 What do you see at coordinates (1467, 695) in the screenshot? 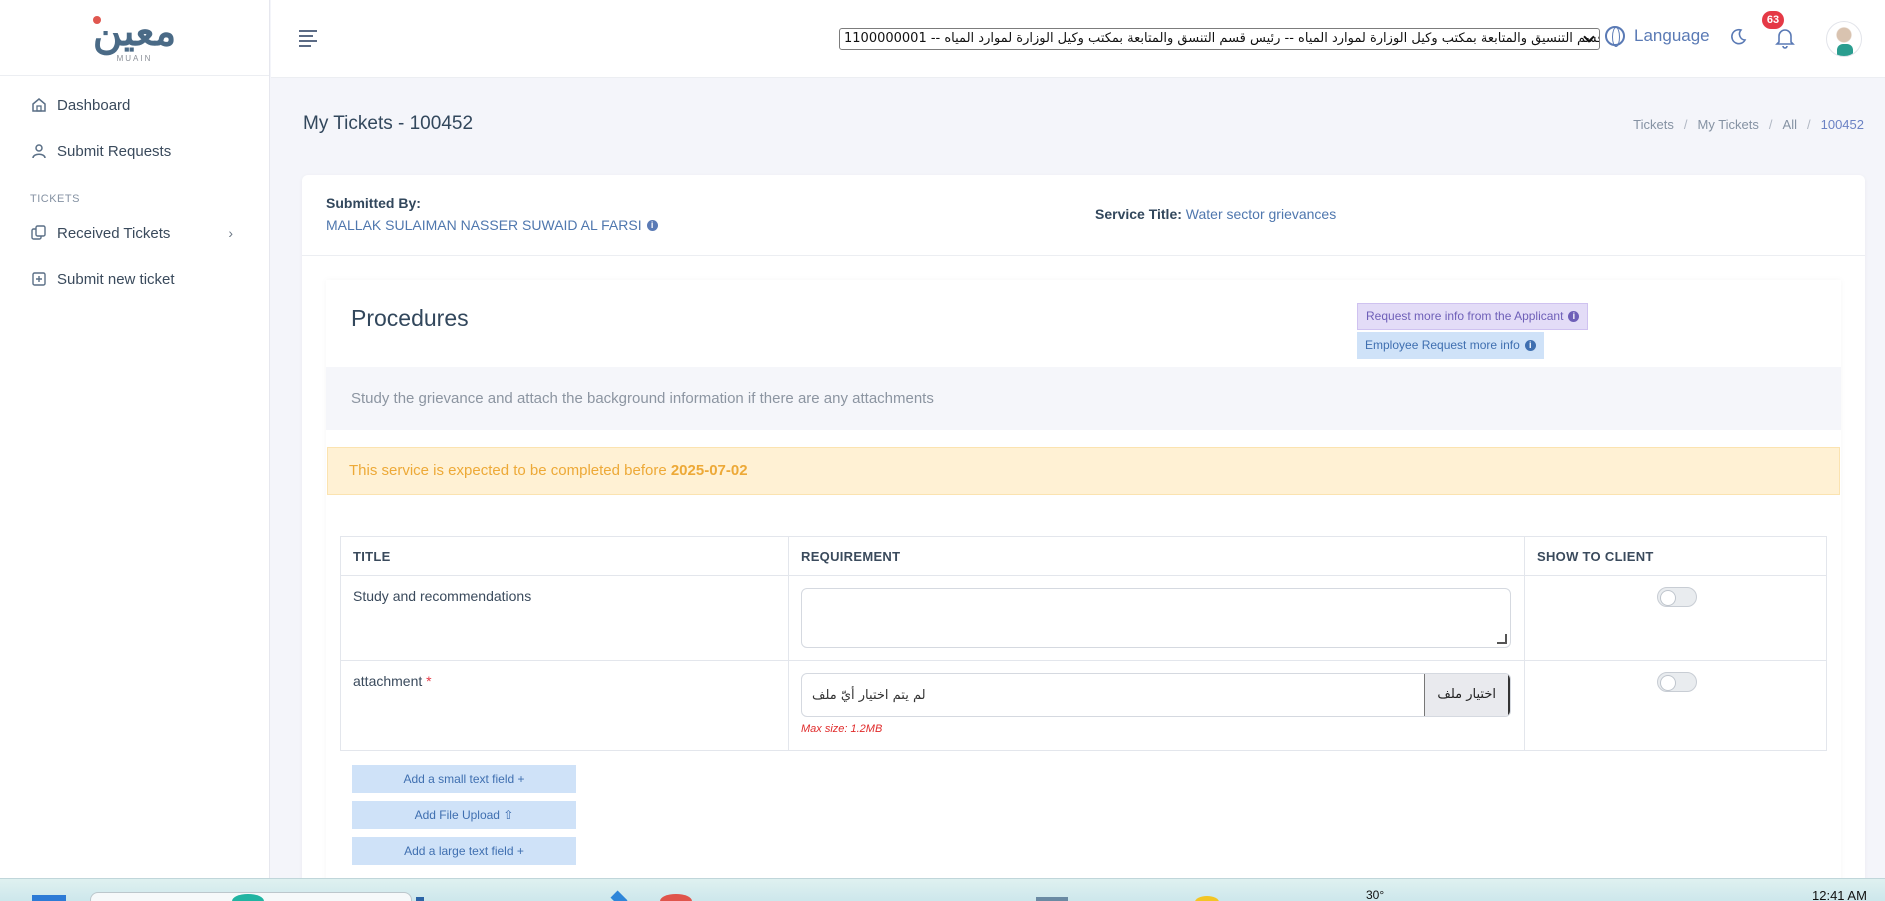
I see `choose-file-button: اختيار ملف` at bounding box center [1467, 695].